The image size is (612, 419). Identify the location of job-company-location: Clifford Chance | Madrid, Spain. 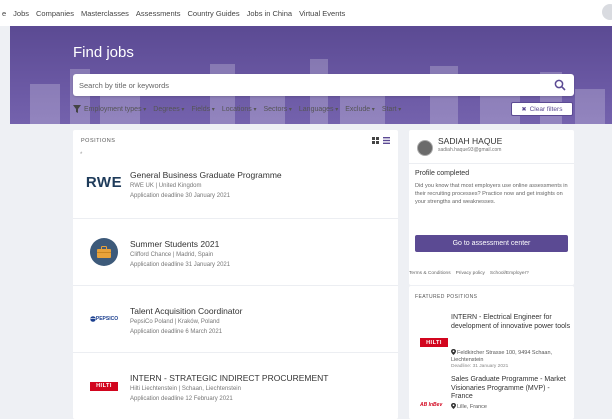
(172, 255).